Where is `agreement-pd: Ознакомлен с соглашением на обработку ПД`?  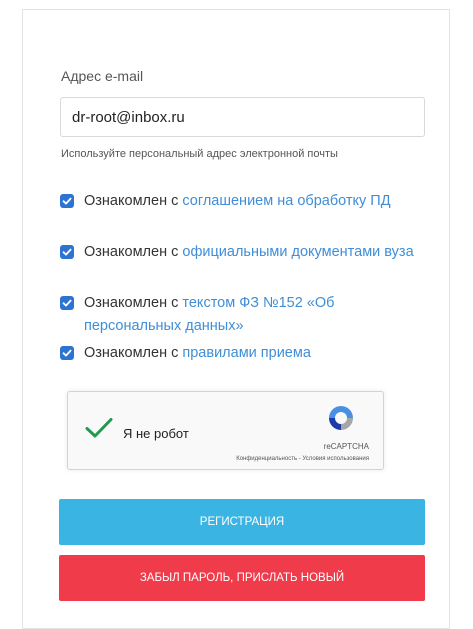 agreement-pd: Ознакомлен с соглашением на обработку ПД is located at coordinates (245, 201).